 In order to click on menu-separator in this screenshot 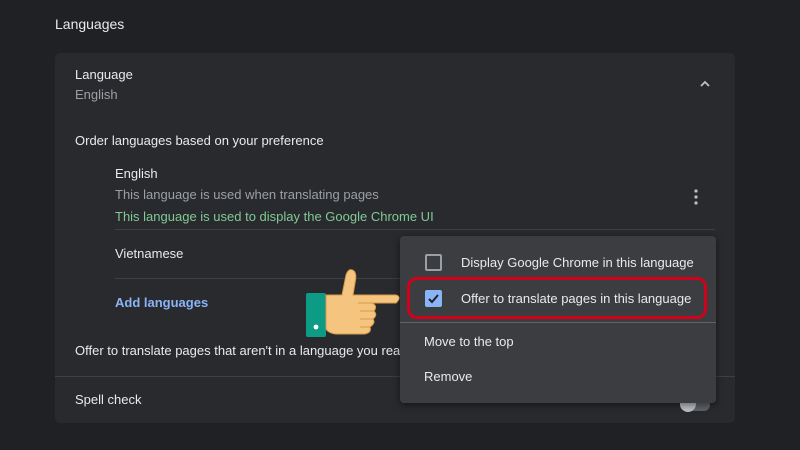, I will do `click(558, 322)`.